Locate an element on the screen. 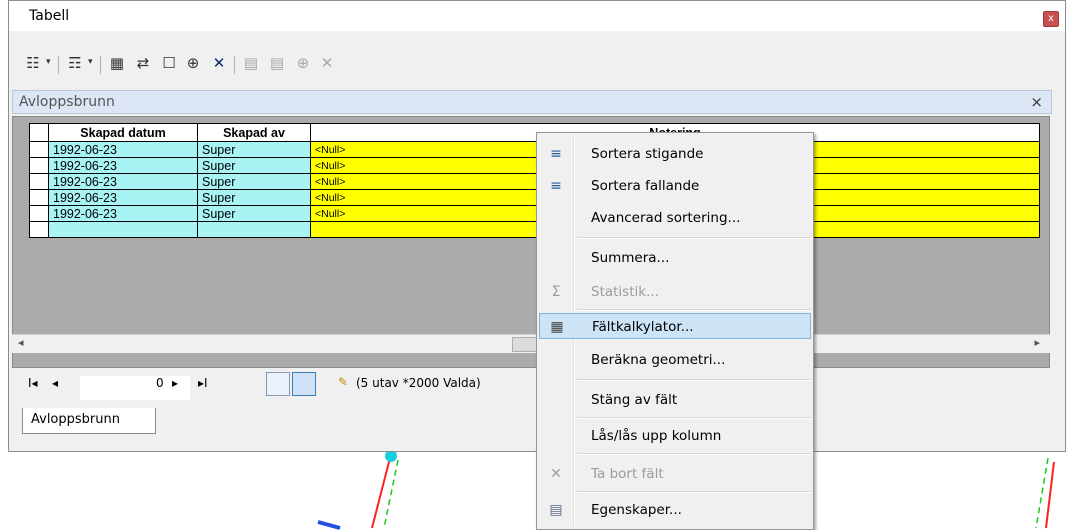  clear-selection-icon: ☐ is located at coordinates (169, 63).